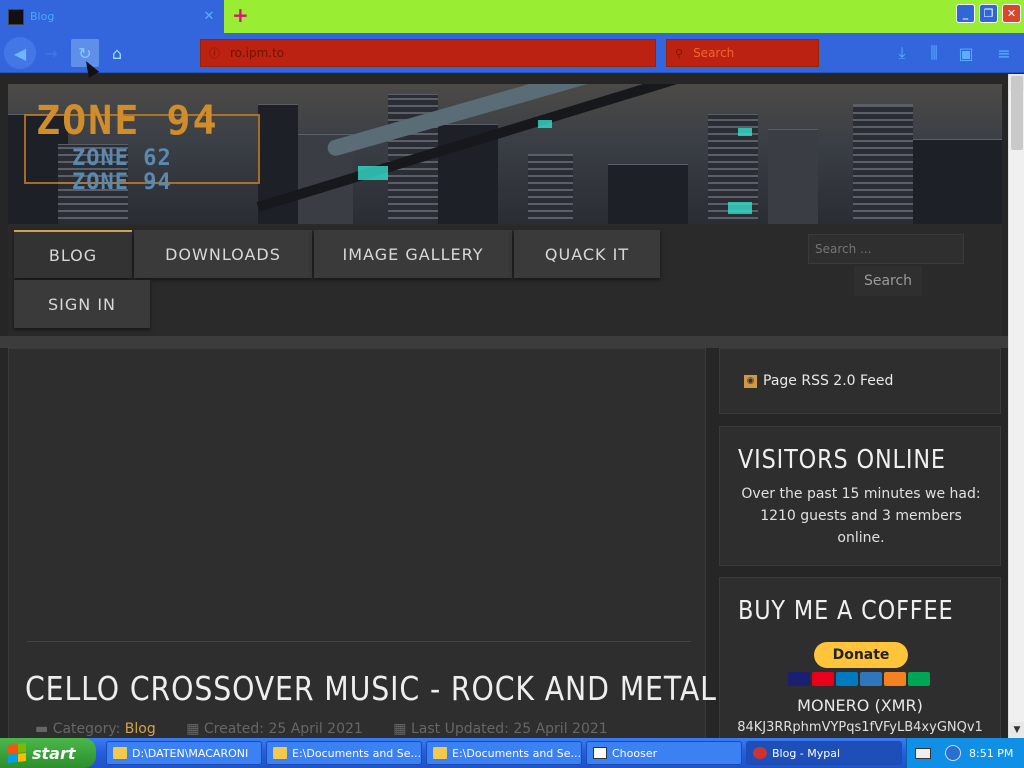 Image resolution: width=1024 pixels, height=768 pixels. I want to click on rss-module: ◉ Page RSS 2.0 Feed, so click(860, 381).